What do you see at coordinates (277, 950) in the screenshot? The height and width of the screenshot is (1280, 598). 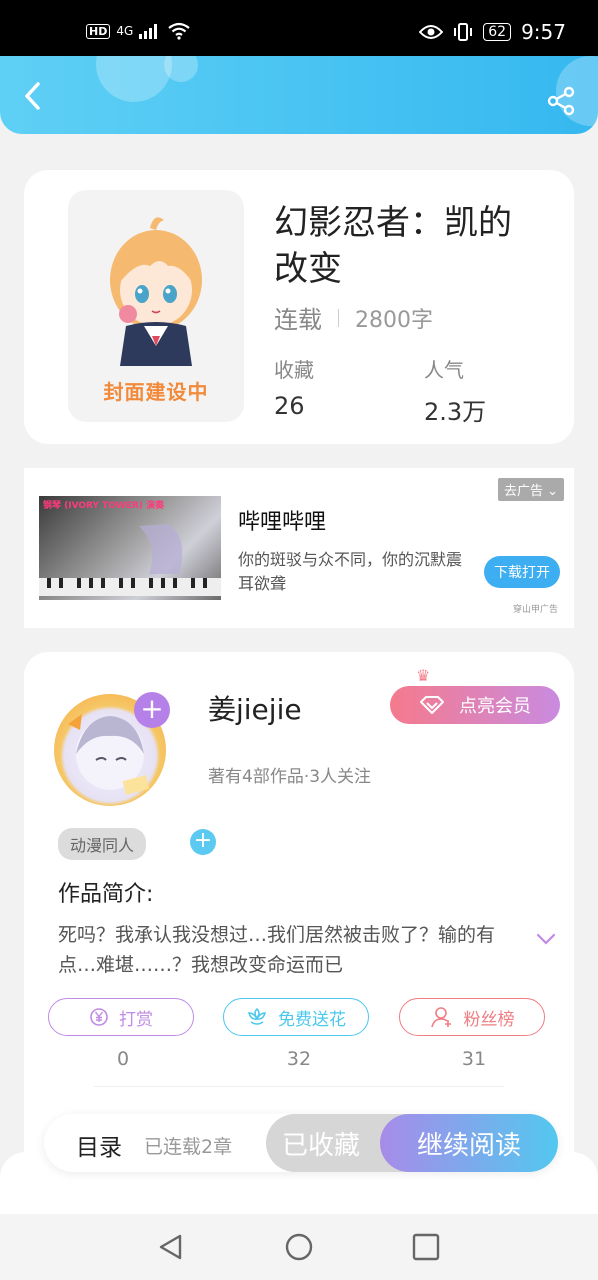 I see `intro-text: 死吗？我承认我没想过…我们居然被击败了？输的有点…难堪……？我想改变命运而已` at bounding box center [277, 950].